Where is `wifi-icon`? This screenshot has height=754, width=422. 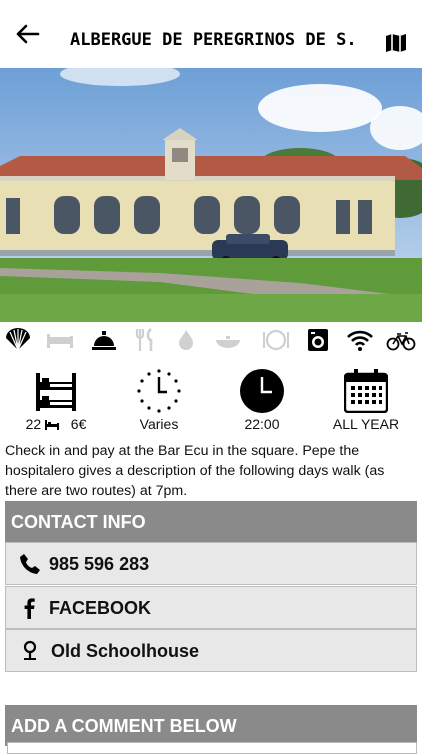
wifi-icon is located at coordinates (360, 340).